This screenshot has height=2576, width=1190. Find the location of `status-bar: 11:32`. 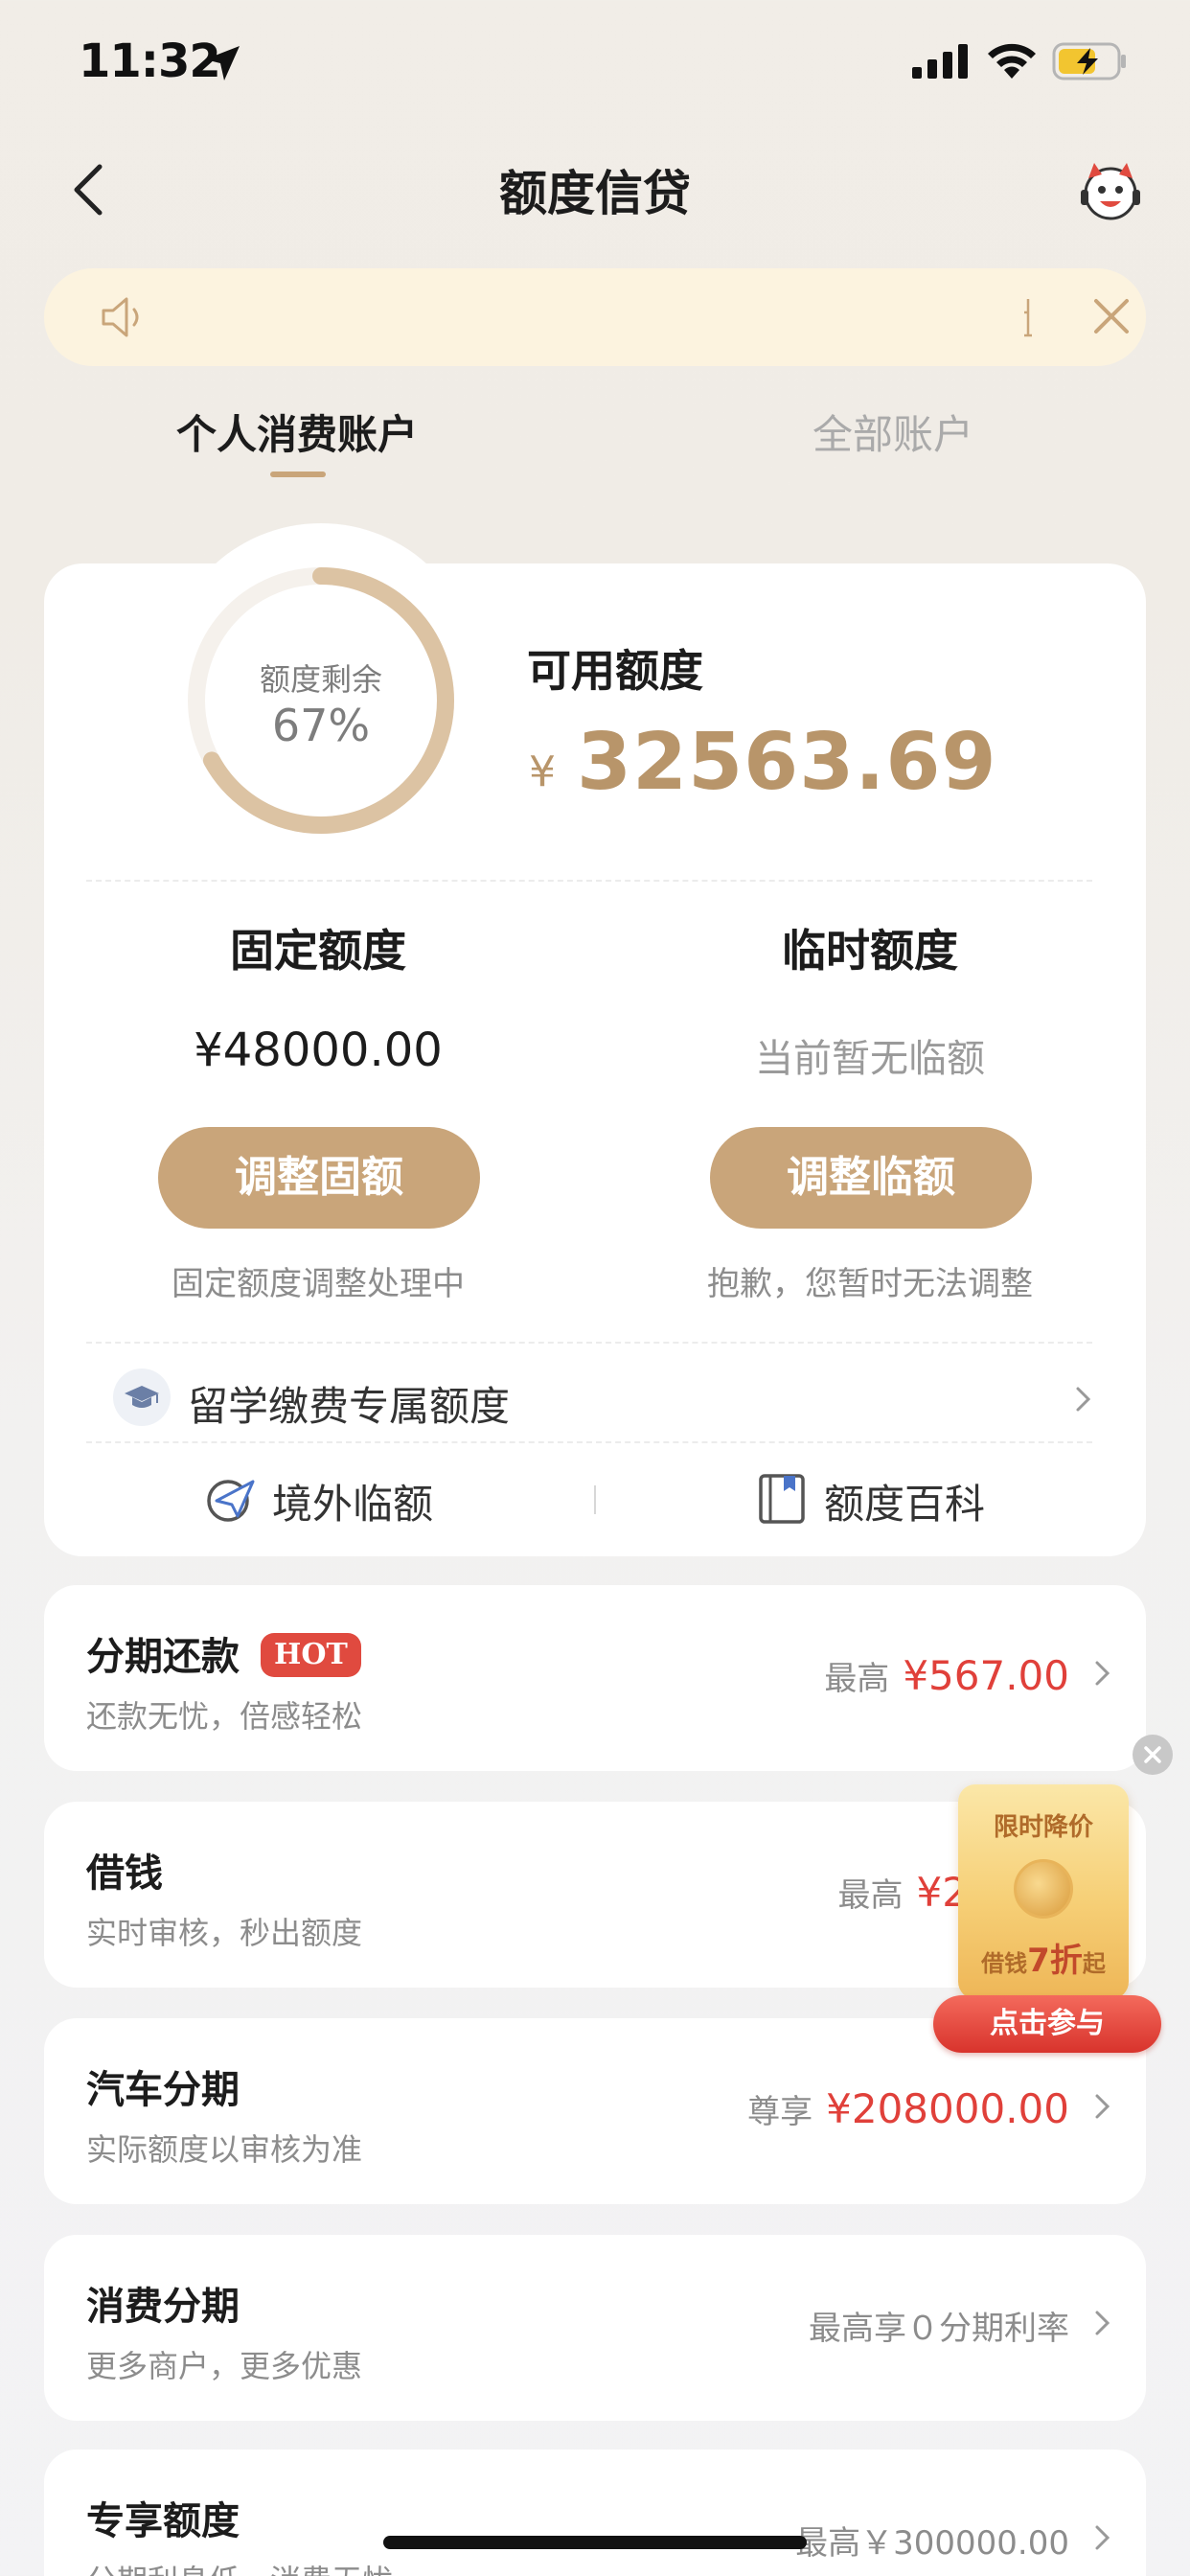

status-bar: 11:32 is located at coordinates (595, 67).